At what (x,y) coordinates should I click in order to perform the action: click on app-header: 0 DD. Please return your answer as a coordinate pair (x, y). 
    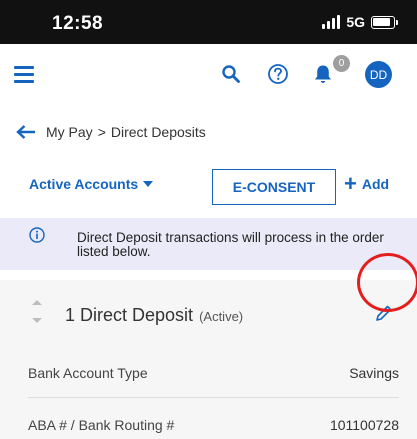
    Looking at the image, I should click on (208, 75).